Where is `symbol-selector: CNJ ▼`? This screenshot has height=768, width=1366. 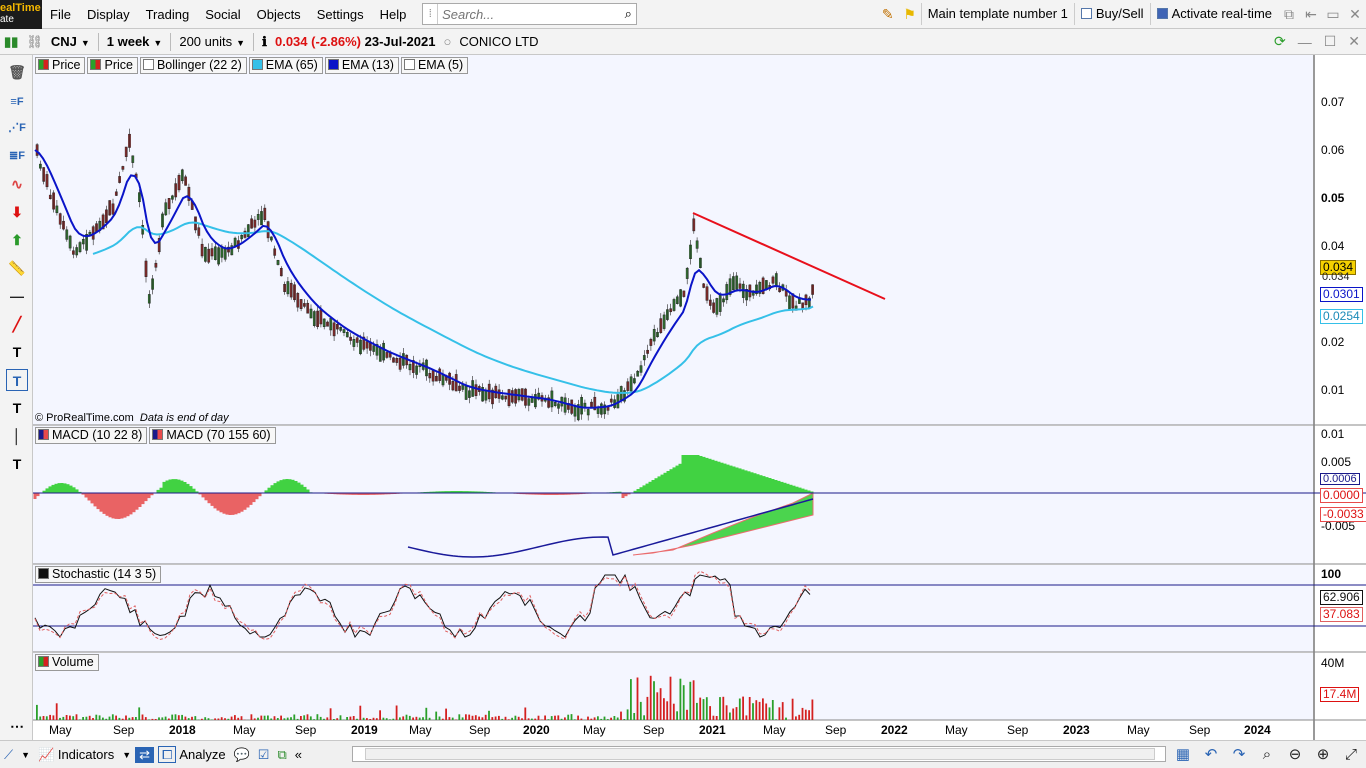
symbol-selector: CNJ ▼ is located at coordinates (70, 41).